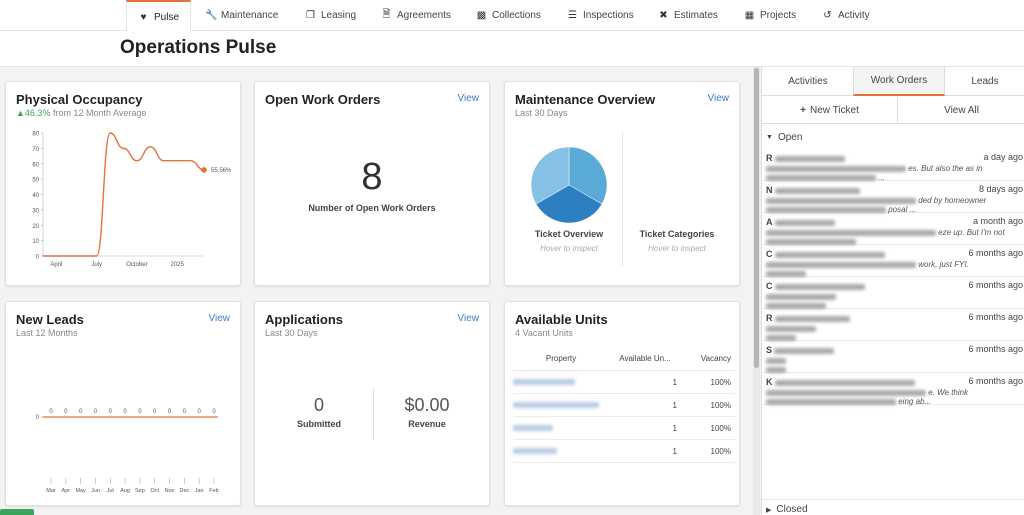  I want to click on ticket-preview-text: ded by homeowner, so click(952, 200).